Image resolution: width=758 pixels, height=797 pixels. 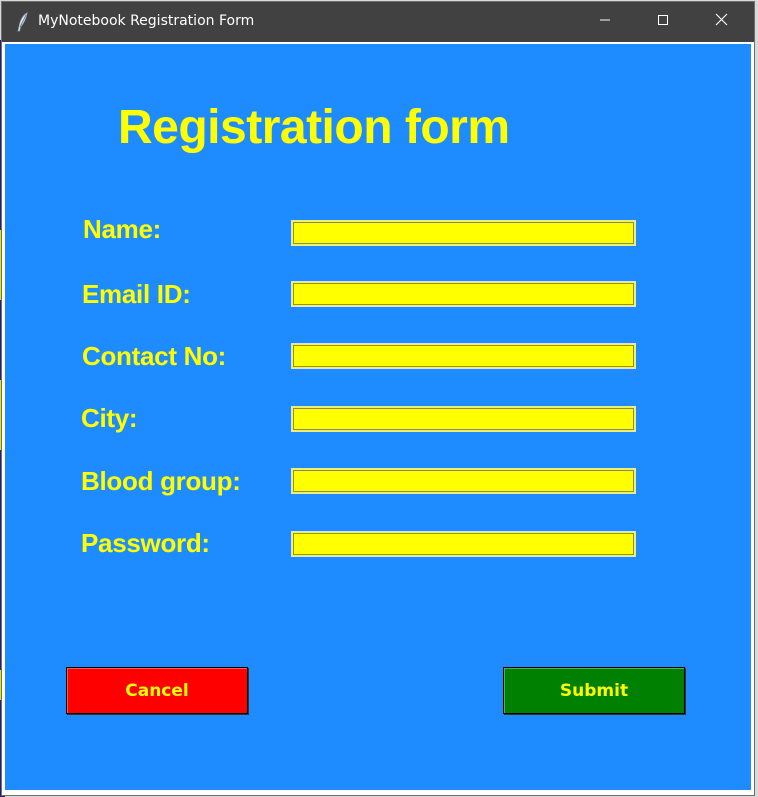 What do you see at coordinates (122, 229) in the screenshot?
I see `name-label: Name:` at bounding box center [122, 229].